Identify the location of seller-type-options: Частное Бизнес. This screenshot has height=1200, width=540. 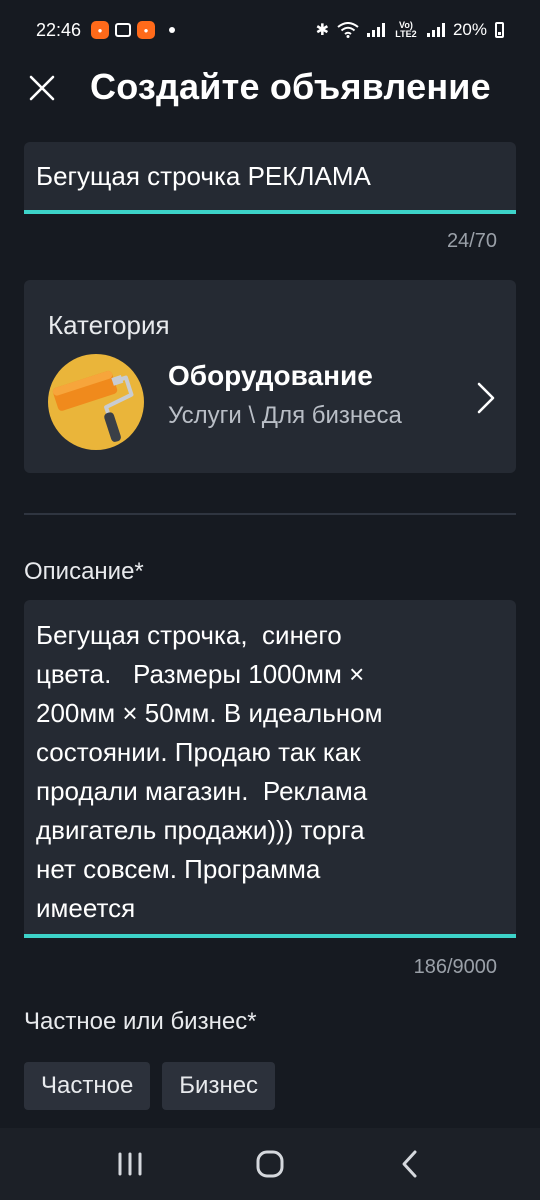
(150, 1086).